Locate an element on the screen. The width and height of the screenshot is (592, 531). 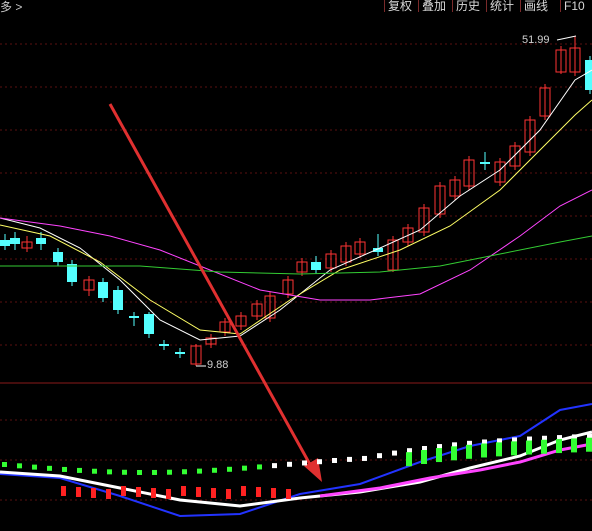
high-marker is located at coordinates (566, 38).